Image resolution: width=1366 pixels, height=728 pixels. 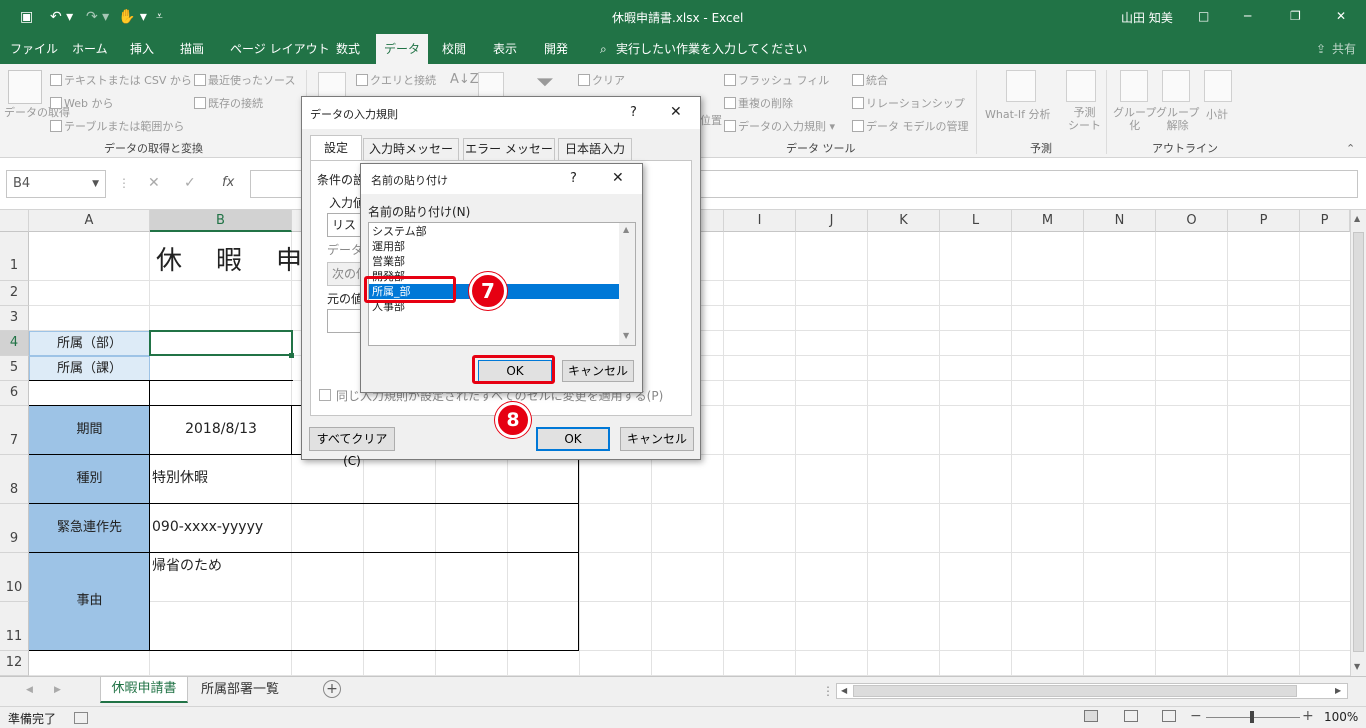 I want to click on column-header: O, so click(x=1192, y=221).